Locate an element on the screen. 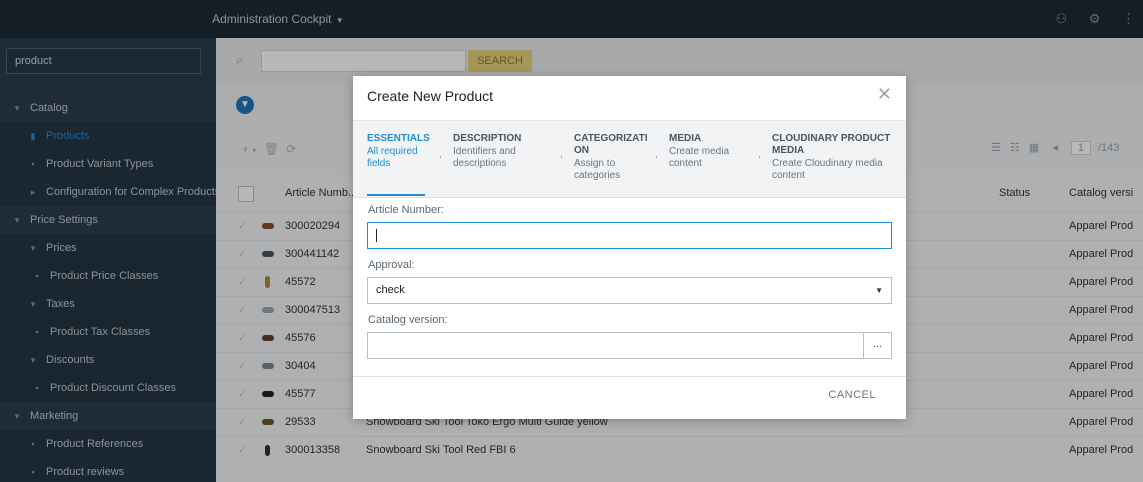 This screenshot has height=482, width=1143. step-title: CATEGORIZATI is located at coordinates (611, 138).